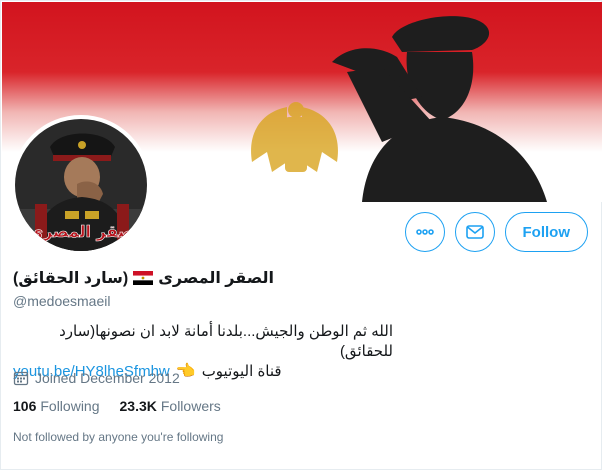 The image size is (602, 470). I want to click on following-count: 106, so click(25, 406).